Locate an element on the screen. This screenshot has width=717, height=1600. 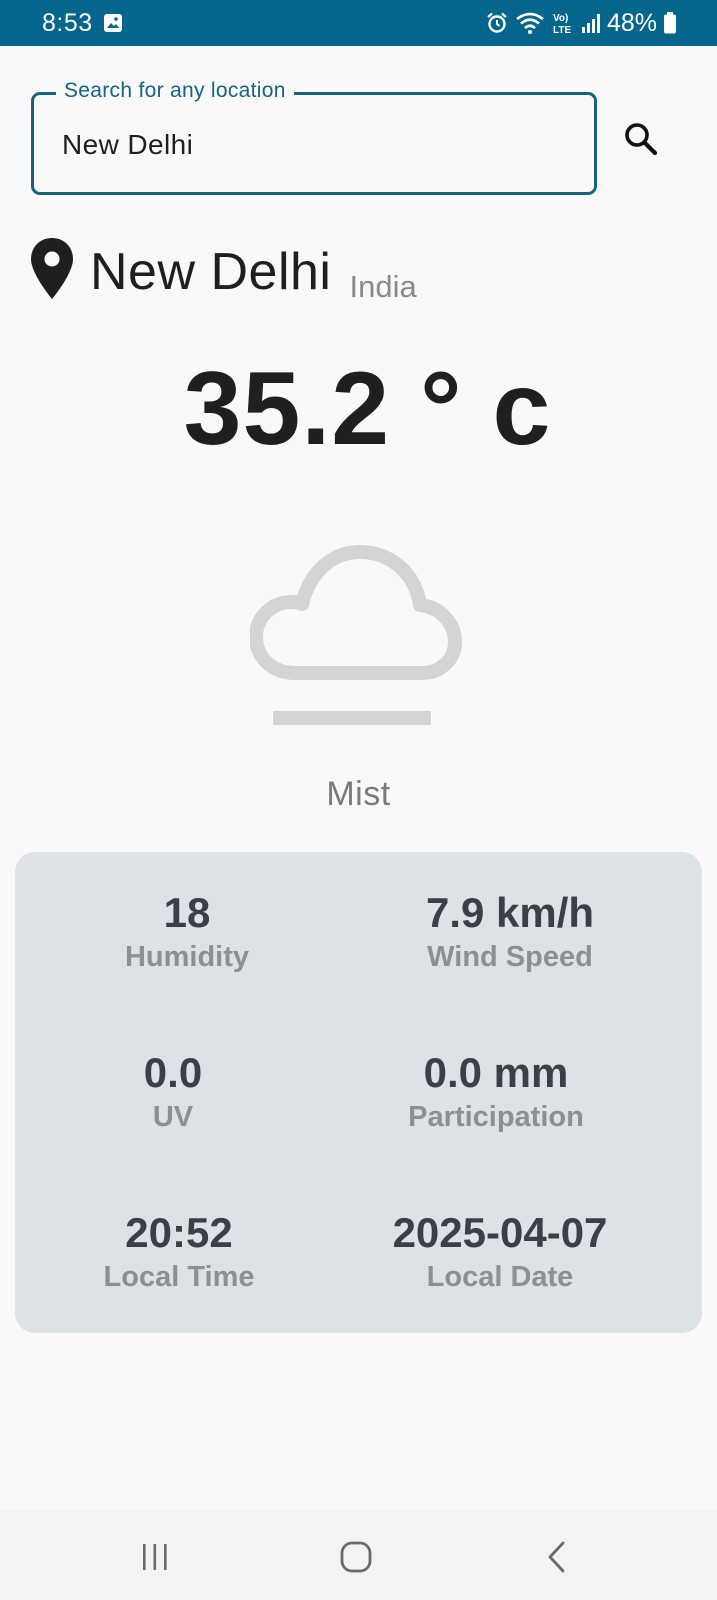
country-name: India is located at coordinates (383, 286).